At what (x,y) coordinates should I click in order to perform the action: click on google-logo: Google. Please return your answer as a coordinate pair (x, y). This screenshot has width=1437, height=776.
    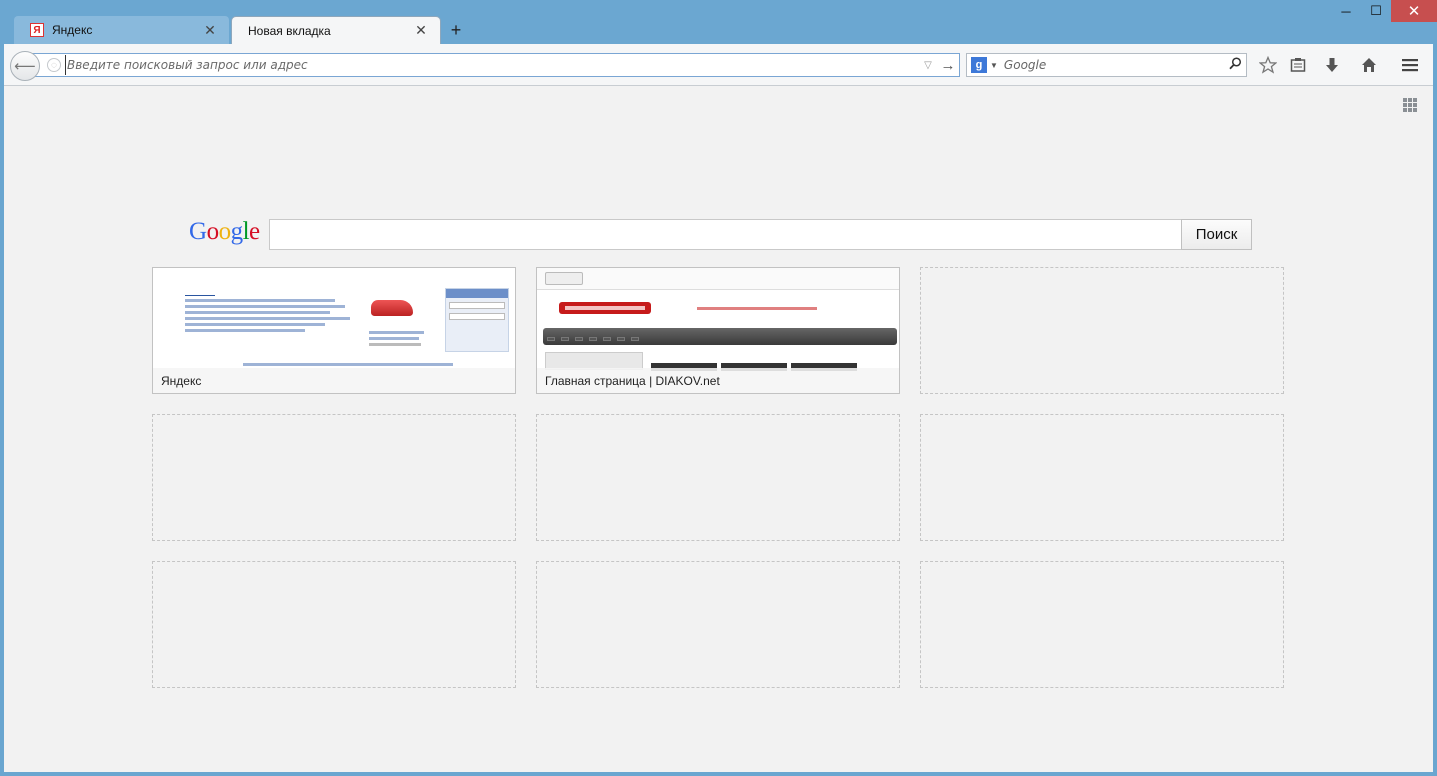
    Looking at the image, I should click on (224, 231).